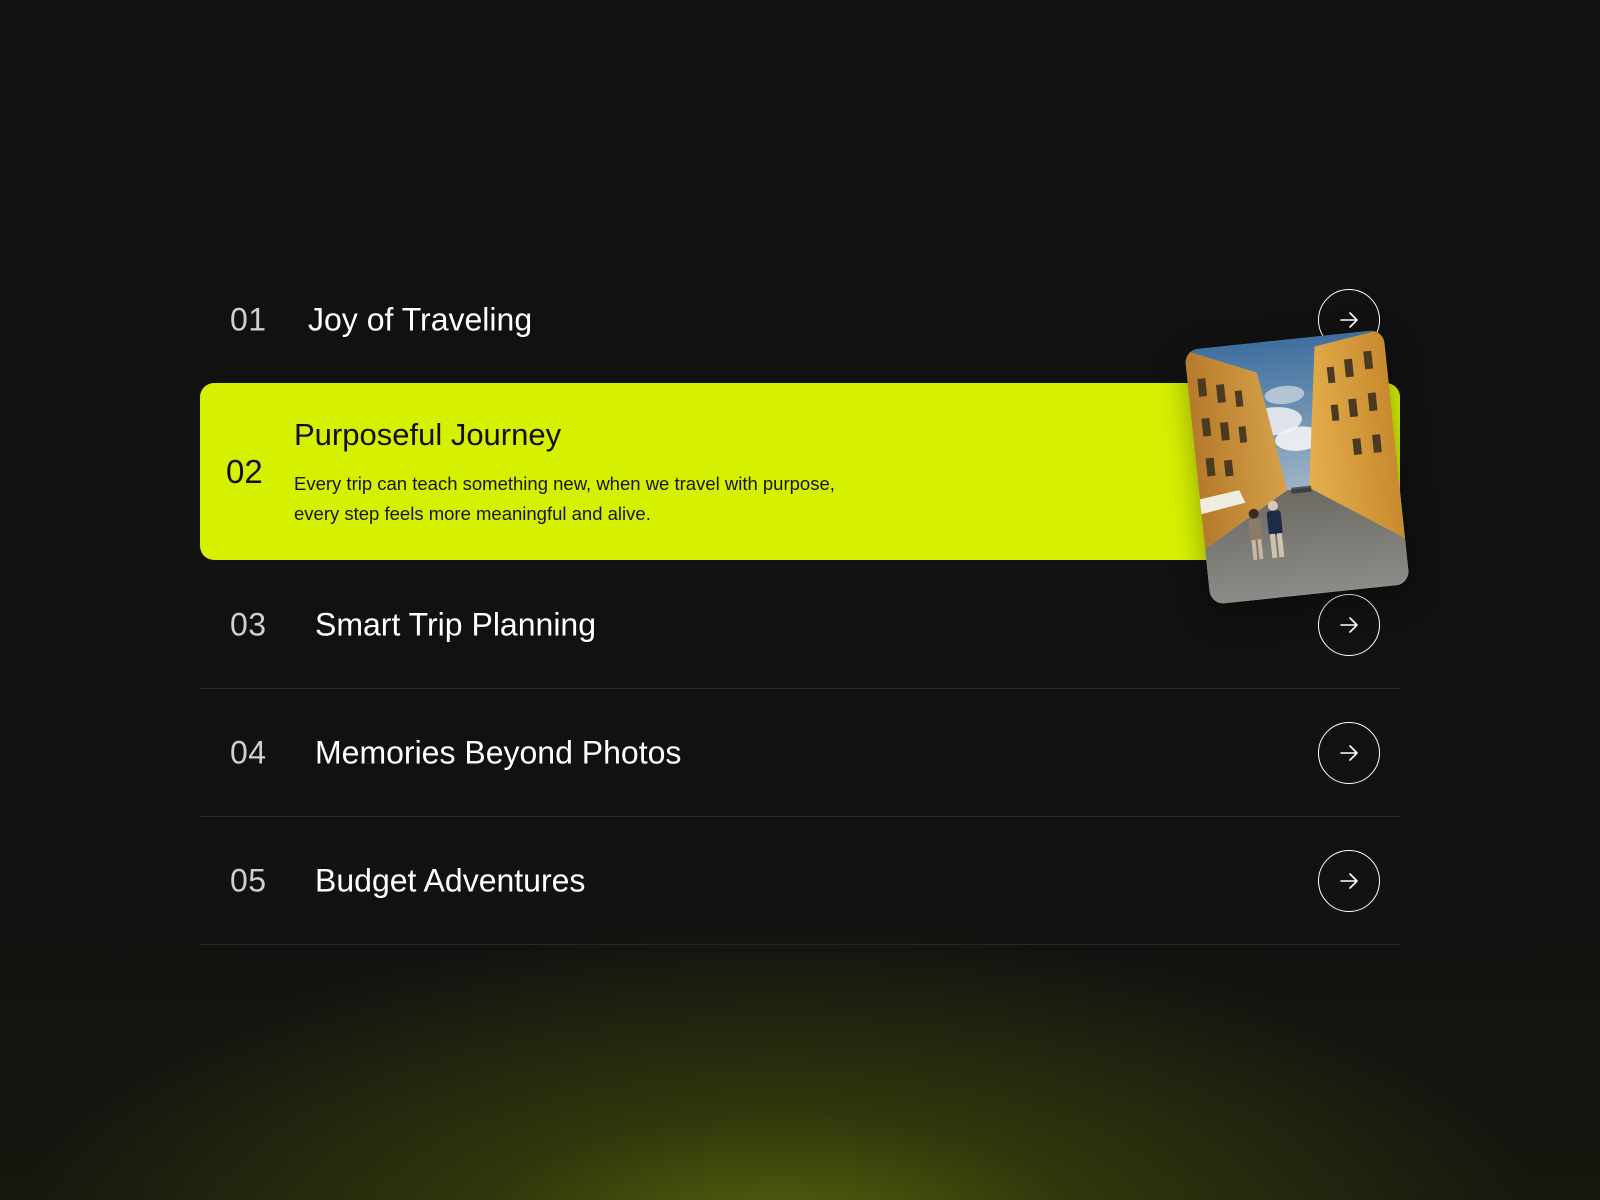 The height and width of the screenshot is (1200, 1600). I want to click on item-number: 04, so click(248, 752).